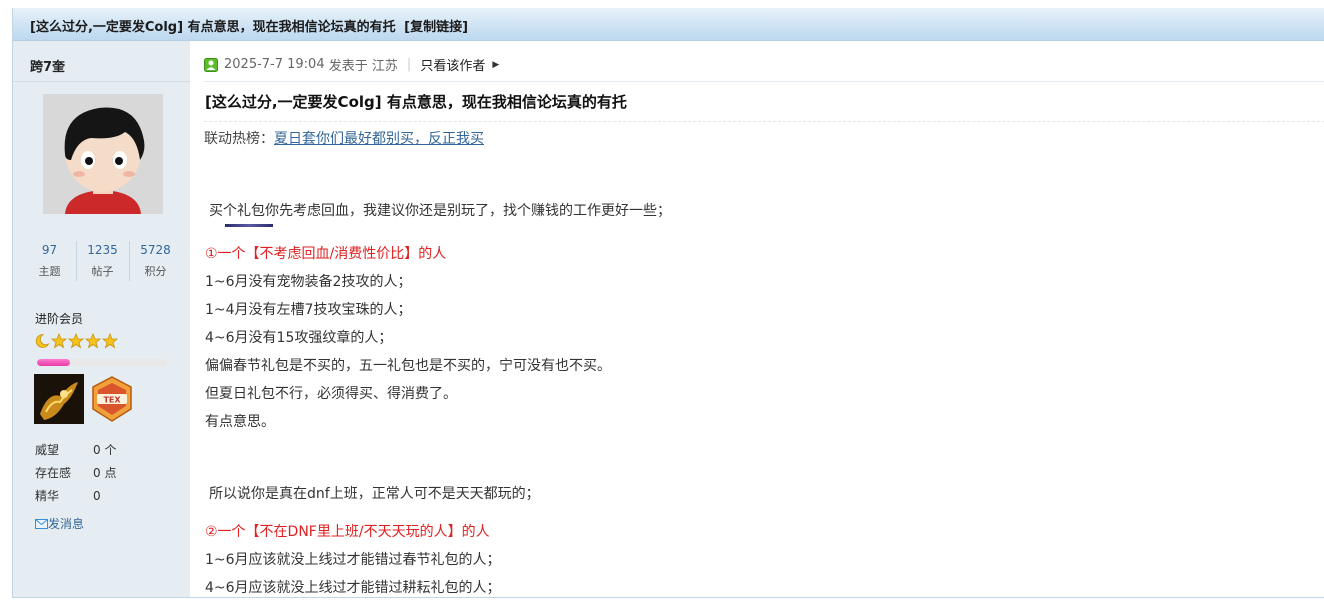  I want to click on title-divider, so click(764, 121).